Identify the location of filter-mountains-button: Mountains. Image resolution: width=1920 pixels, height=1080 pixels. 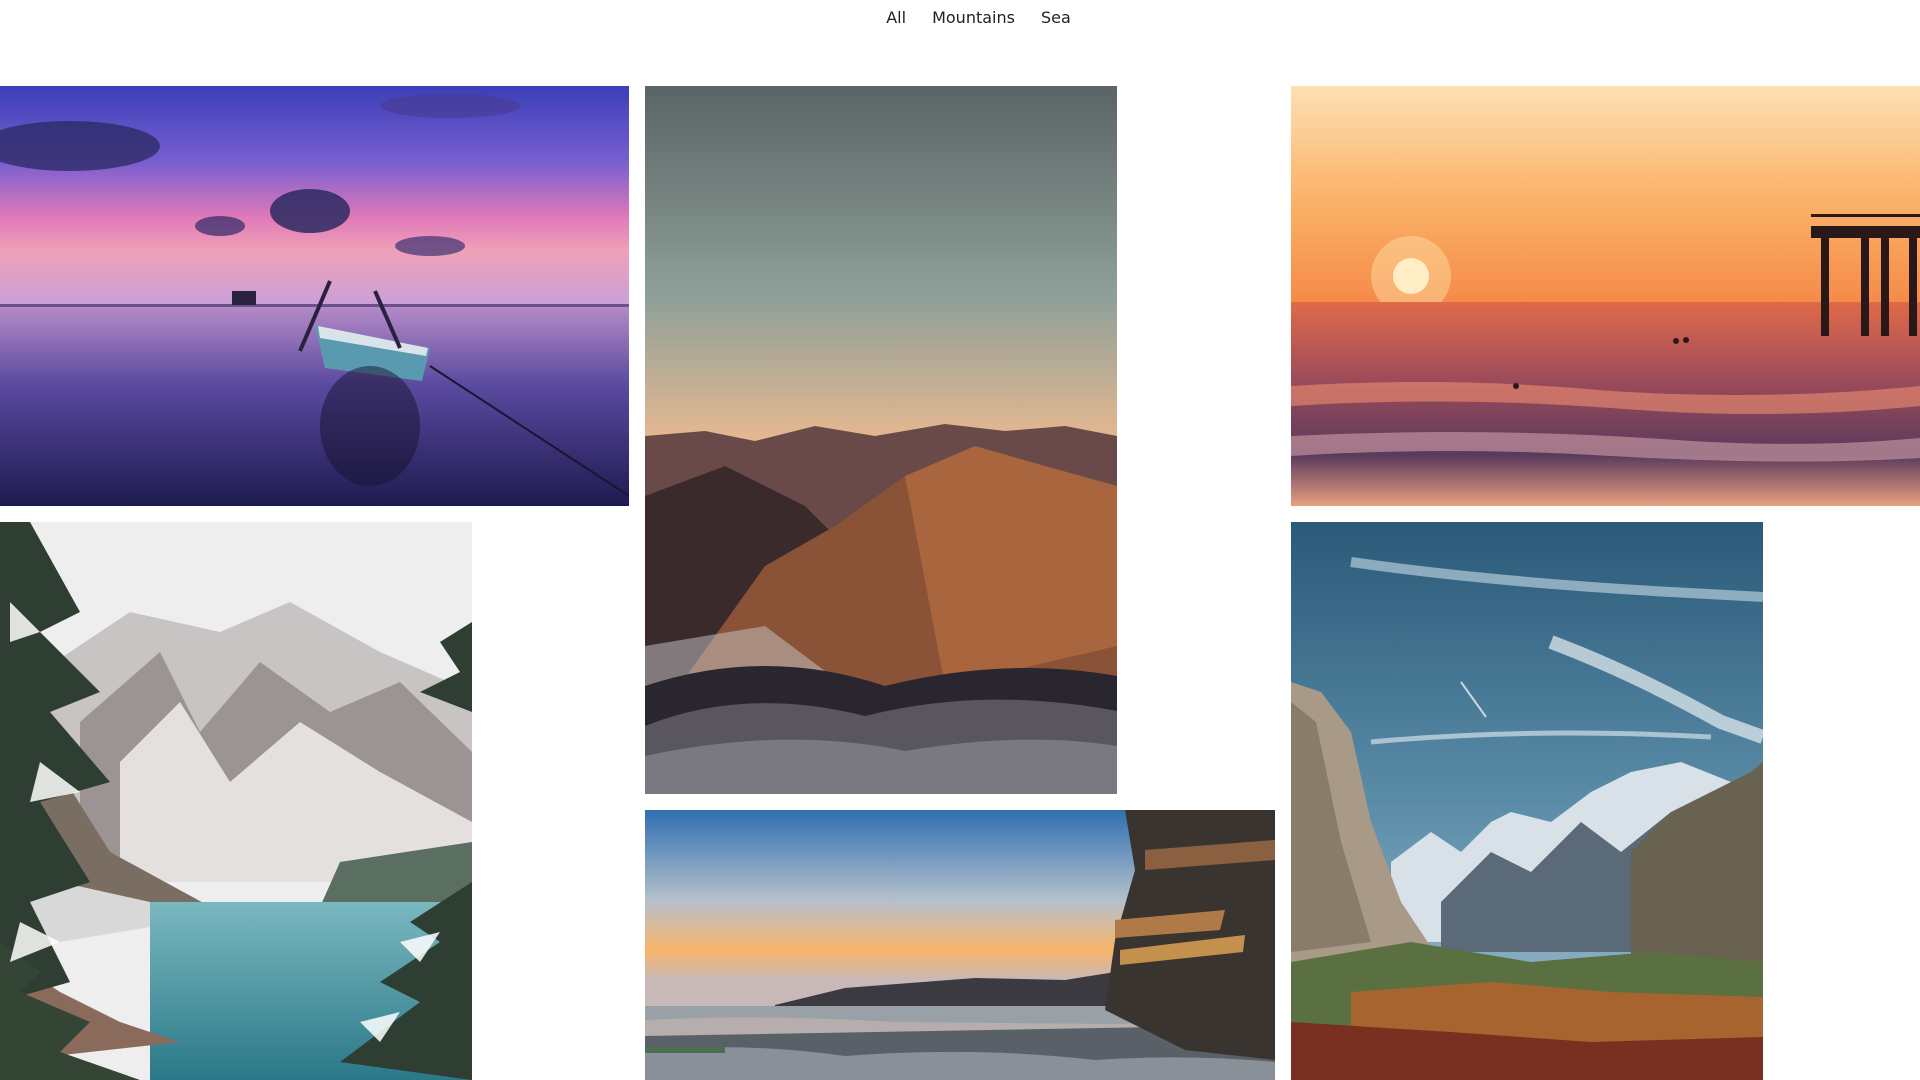
(973, 18).